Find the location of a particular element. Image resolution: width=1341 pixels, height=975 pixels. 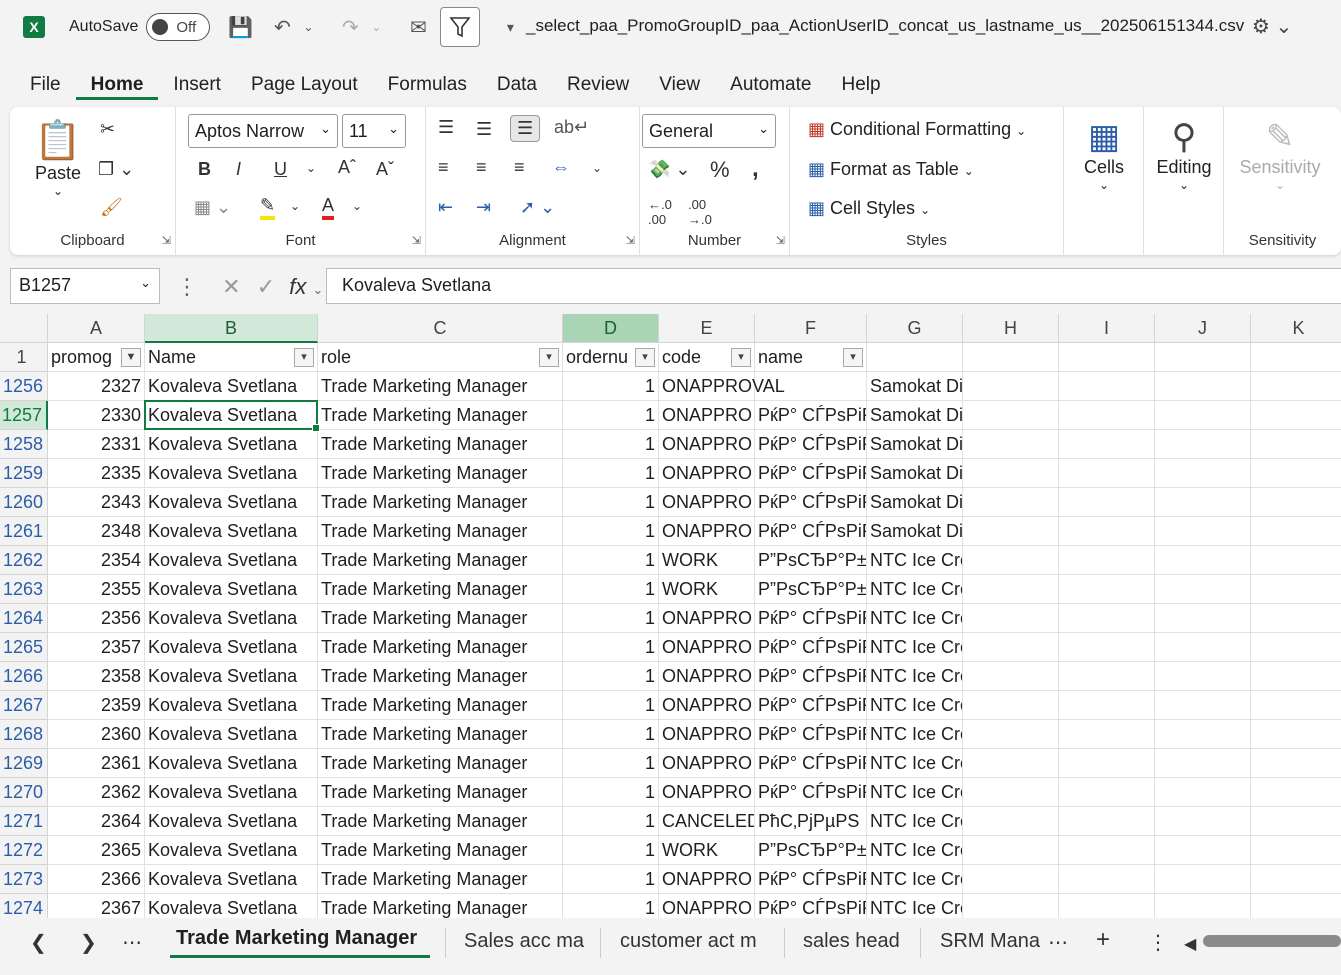

sensitivity-status-icon: ⚙ ⌄ is located at coordinates (1272, 26).